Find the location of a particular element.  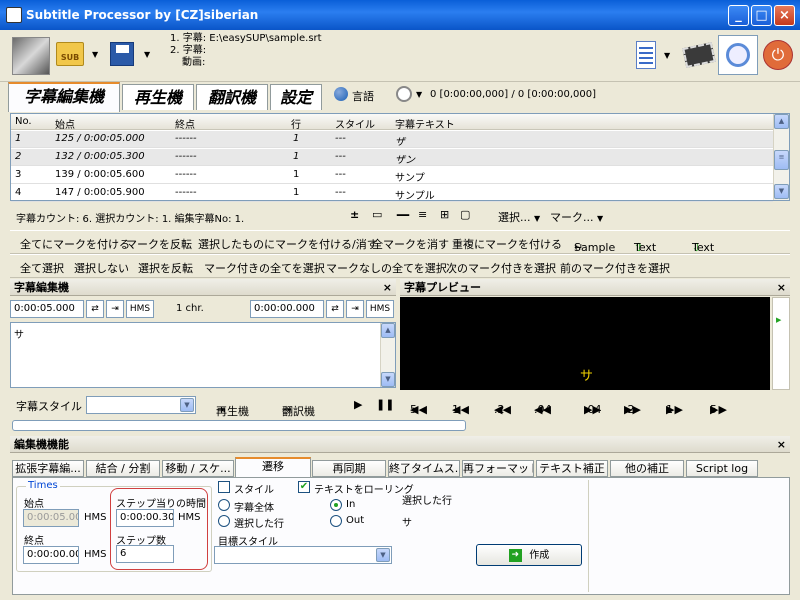

select-all-link: 全て選択 is located at coordinates (42, 268).